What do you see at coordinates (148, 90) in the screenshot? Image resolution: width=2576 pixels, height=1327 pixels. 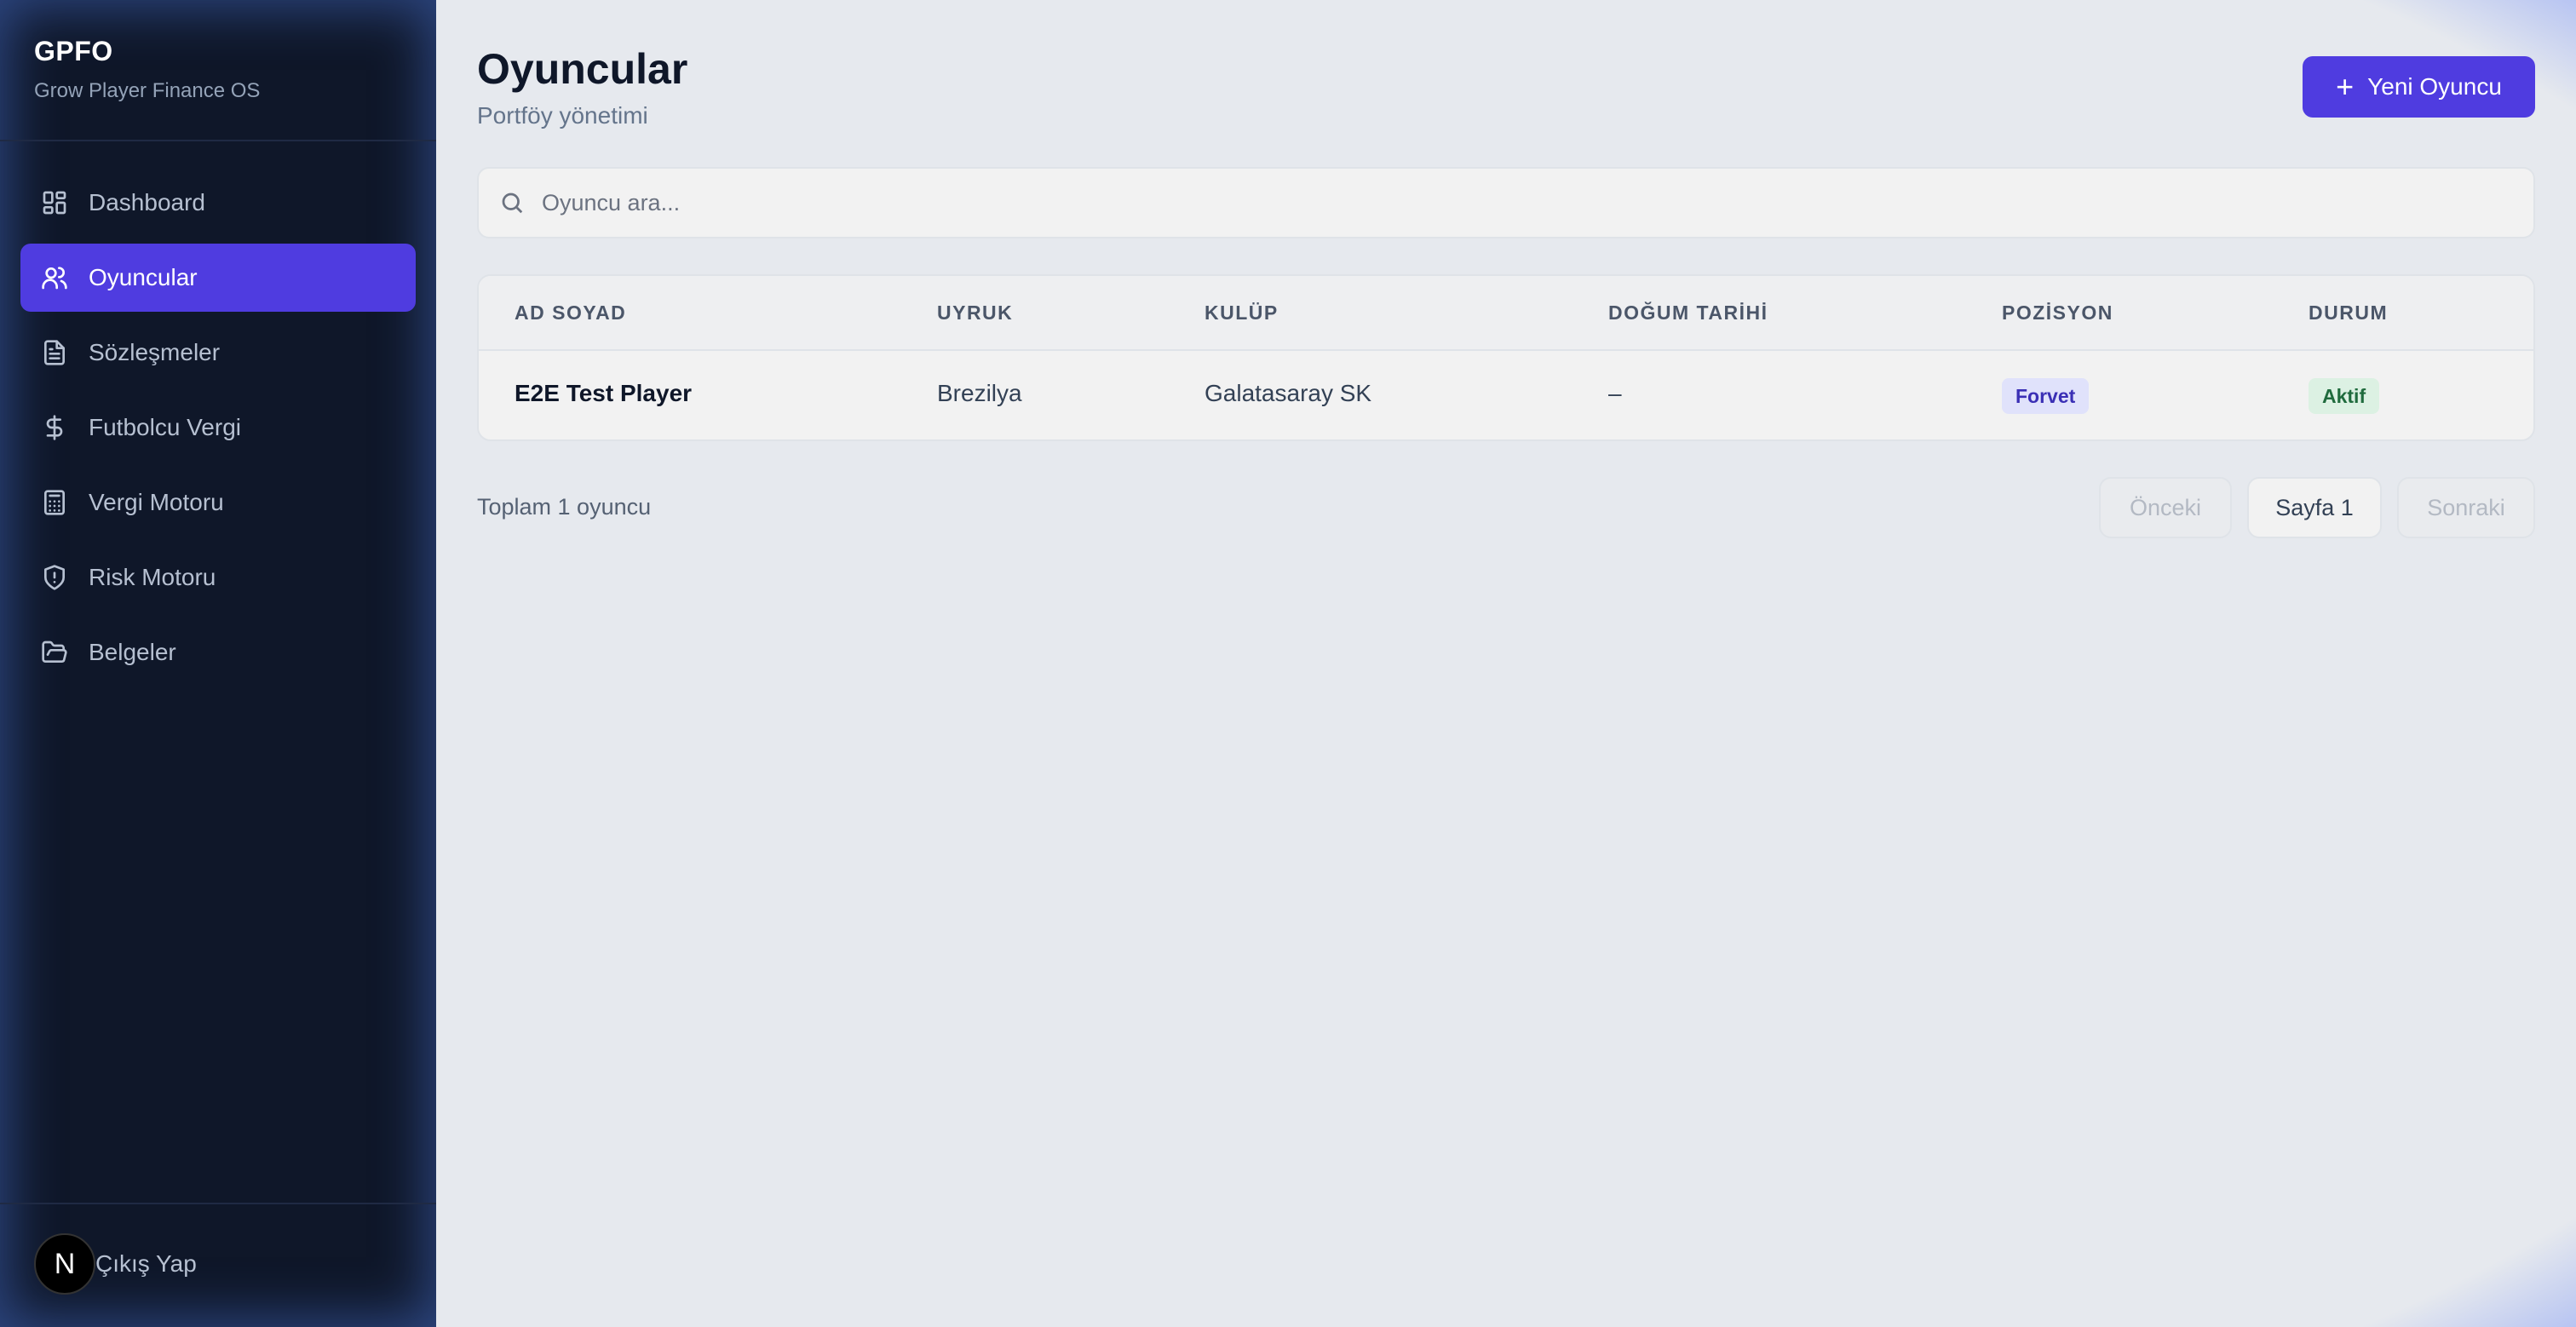 I see `brand-subtitle: Grow Player Finance OS` at bounding box center [148, 90].